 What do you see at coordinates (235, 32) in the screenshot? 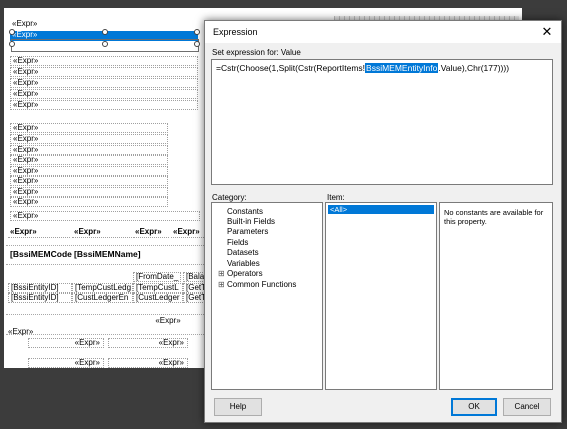
I see `dialog-title: Expression` at bounding box center [235, 32].